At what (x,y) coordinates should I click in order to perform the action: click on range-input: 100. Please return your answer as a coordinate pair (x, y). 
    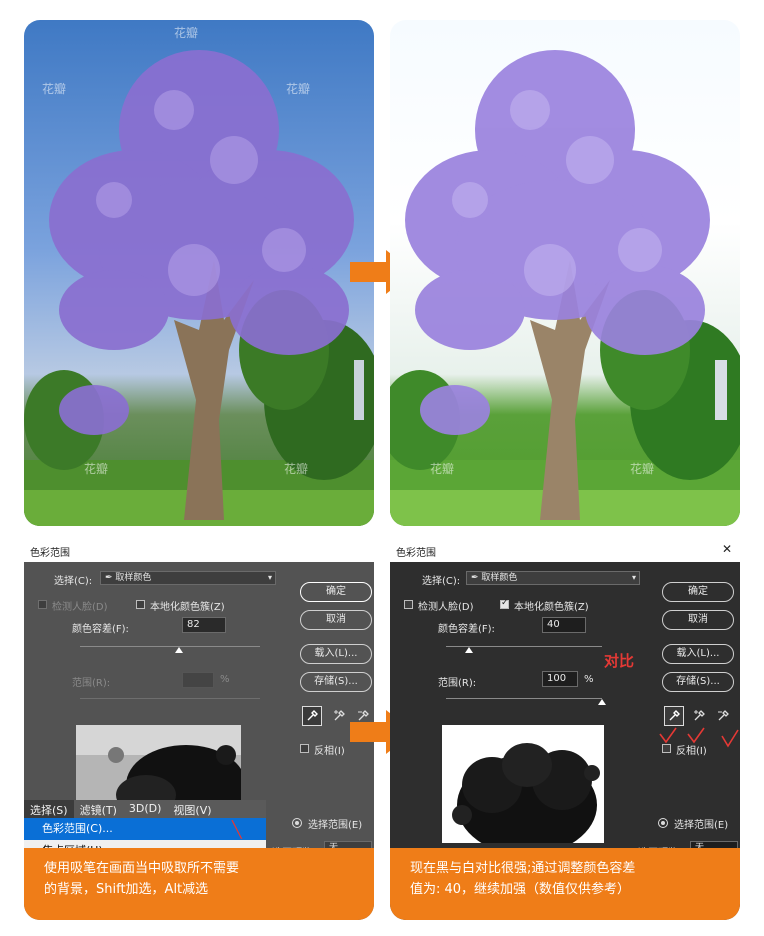
    Looking at the image, I should click on (560, 679).